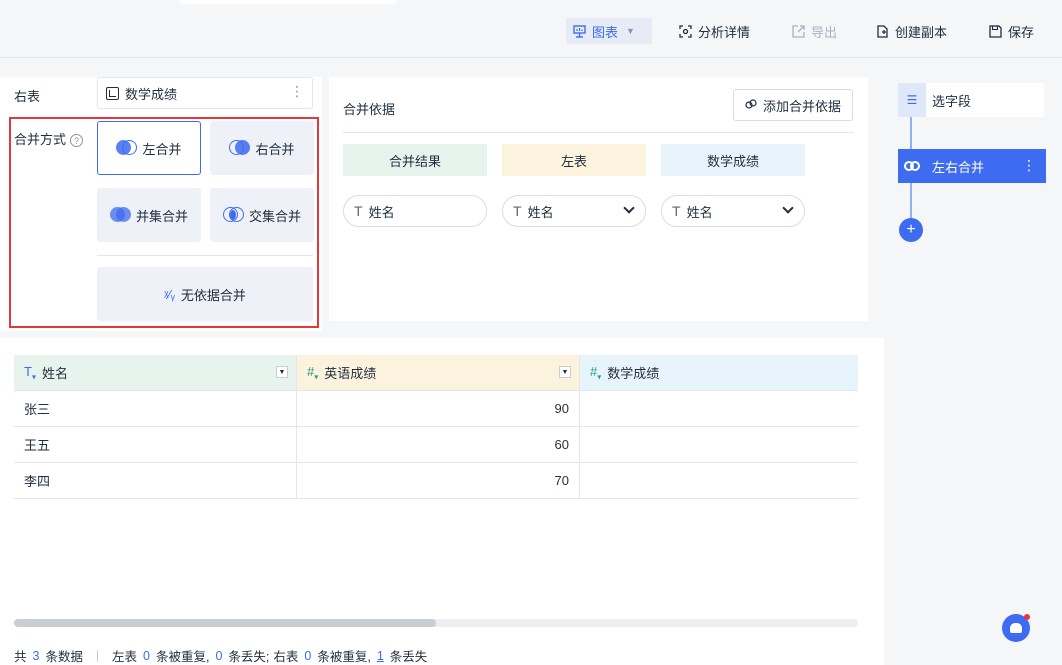  Describe the element at coordinates (630, 31) in the screenshot. I see `chevron-down-icon: ▼` at that location.